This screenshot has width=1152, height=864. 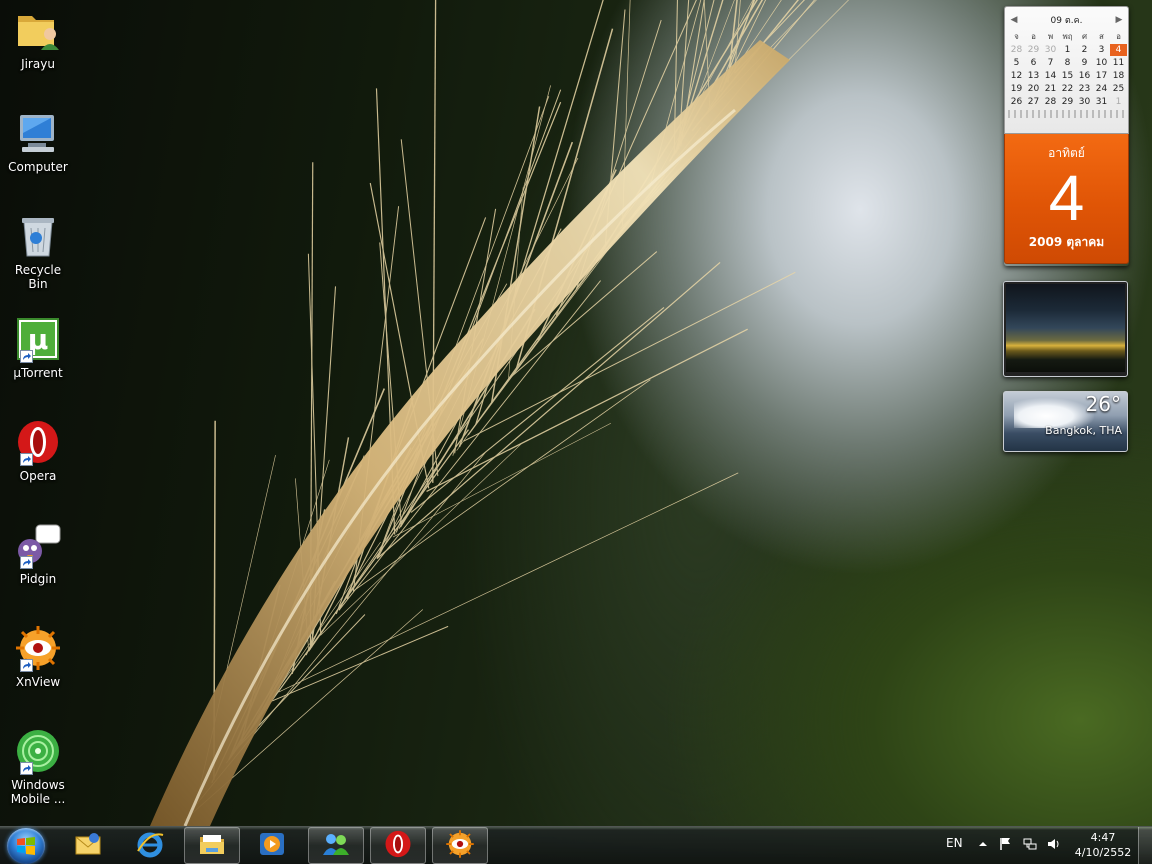 I want to click on taskbar-button-outlook-express, so click(x=88, y=845).